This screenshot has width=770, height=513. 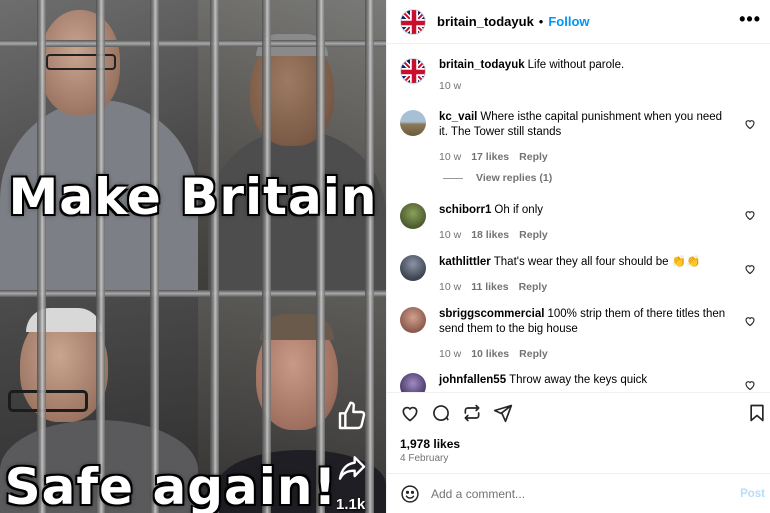 What do you see at coordinates (351, 504) in the screenshot?
I see `share-count: 1.1k` at bounding box center [351, 504].